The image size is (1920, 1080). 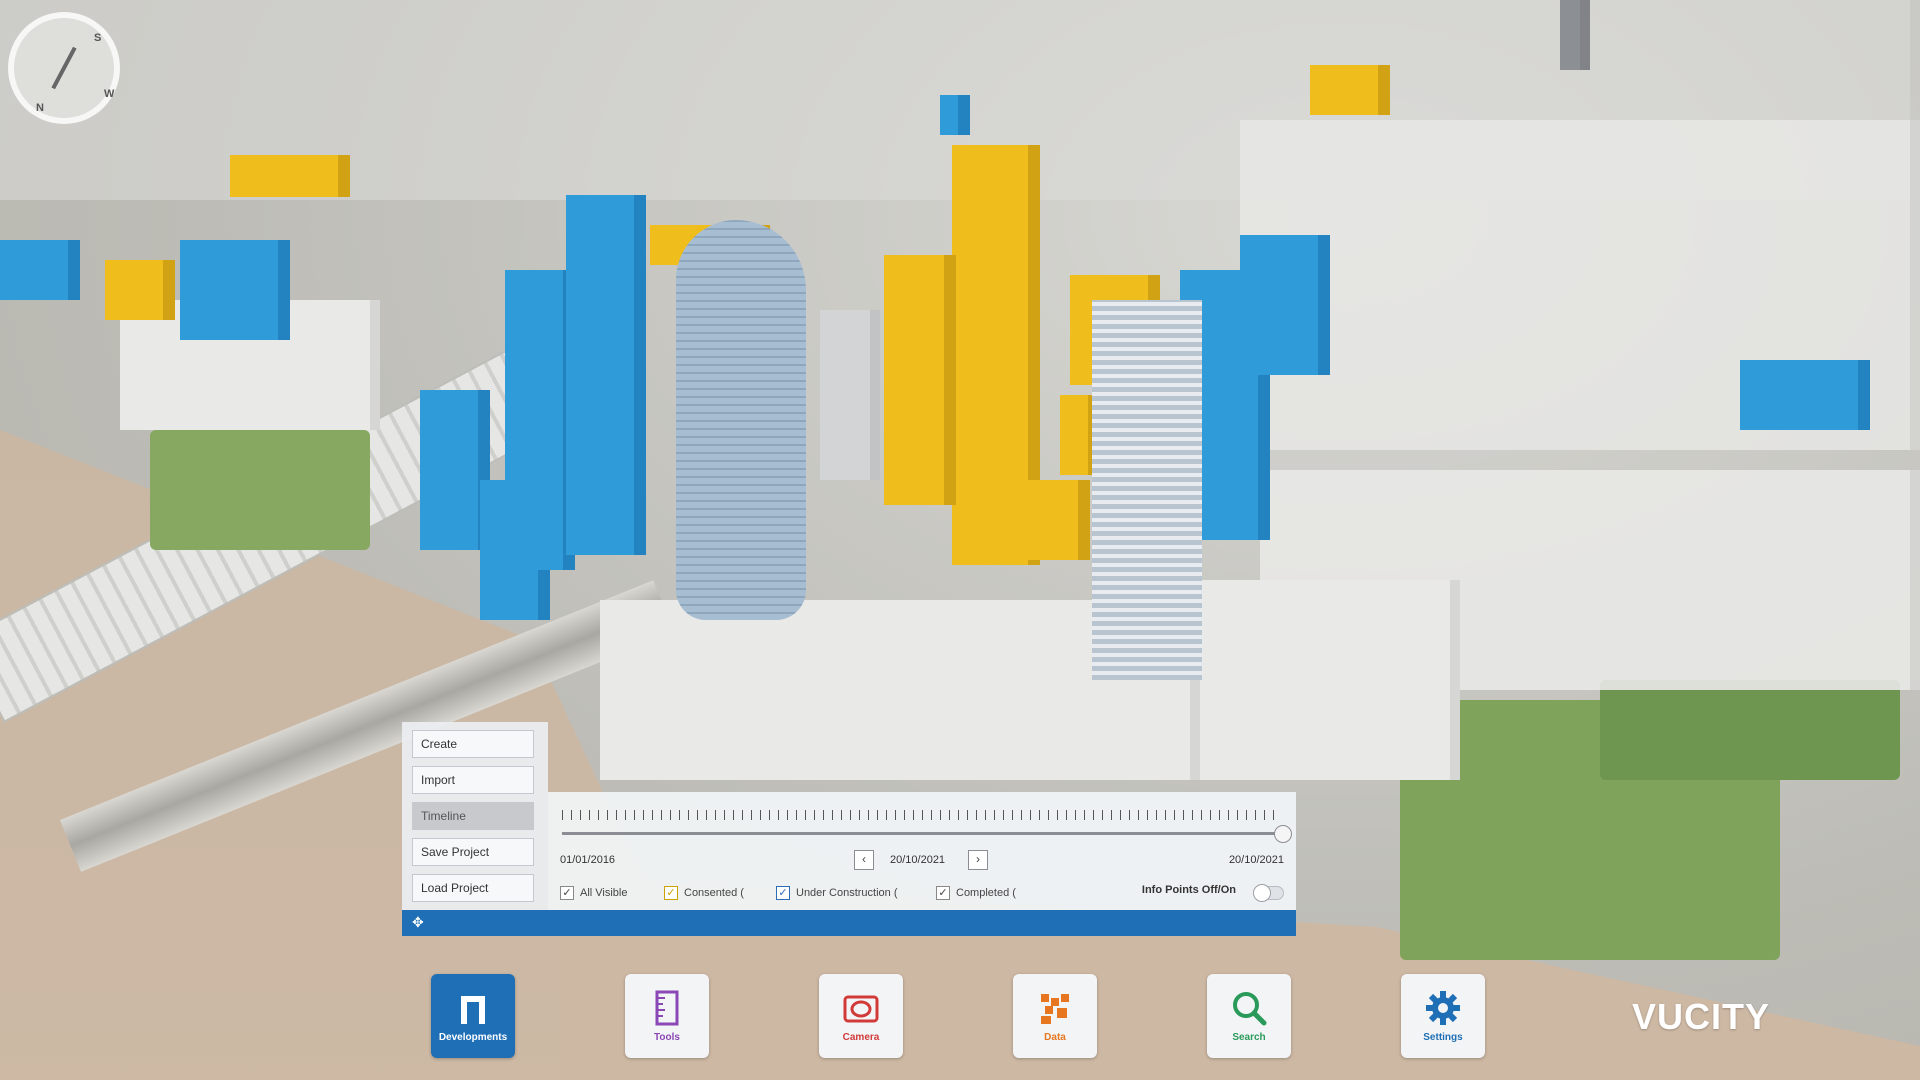 What do you see at coordinates (473, 852) in the screenshot?
I see `save-project-button: Save Project` at bounding box center [473, 852].